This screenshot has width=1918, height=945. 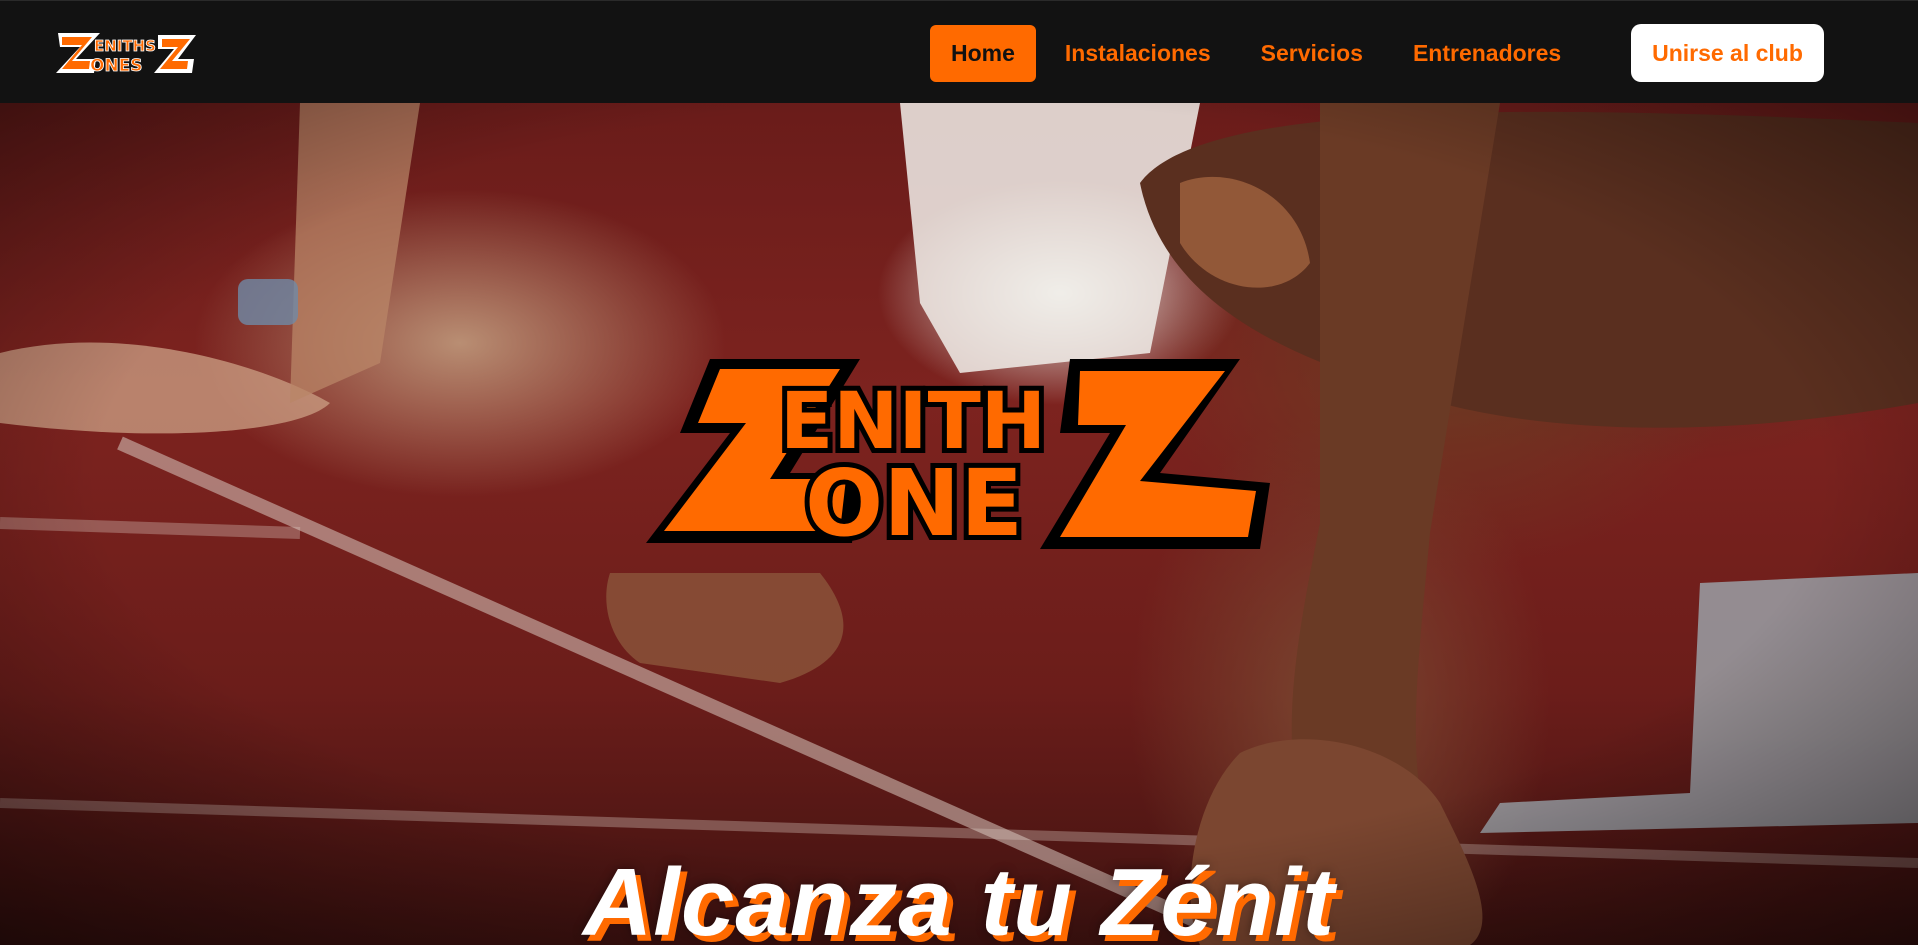 I want to click on hero-logo: ENITH ONE, so click(x=958, y=460).